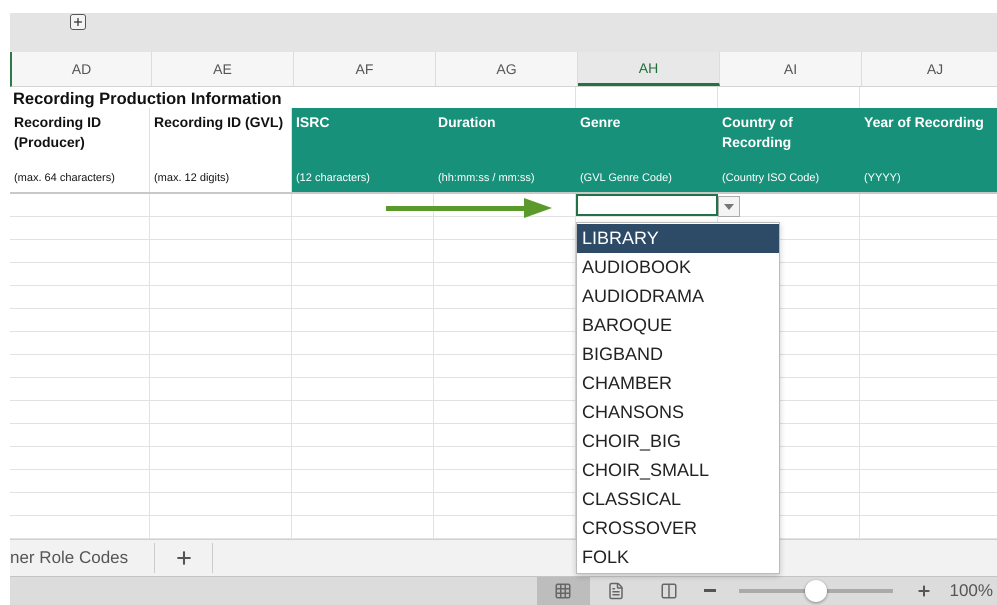 Image resolution: width=997 pixels, height=605 pixels. What do you see at coordinates (313, 122) in the screenshot?
I see `field-title: ISRC` at bounding box center [313, 122].